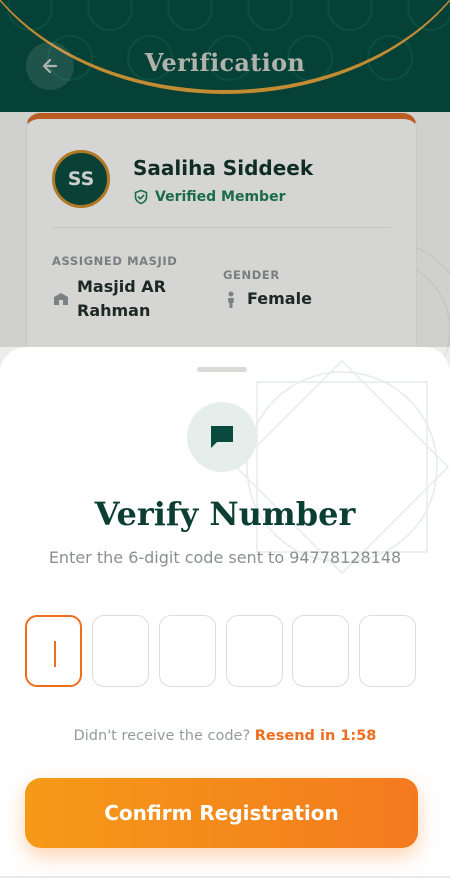  Describe the element at coordinates (55, 654) in the screenshot. I see `text-caret` at that location.